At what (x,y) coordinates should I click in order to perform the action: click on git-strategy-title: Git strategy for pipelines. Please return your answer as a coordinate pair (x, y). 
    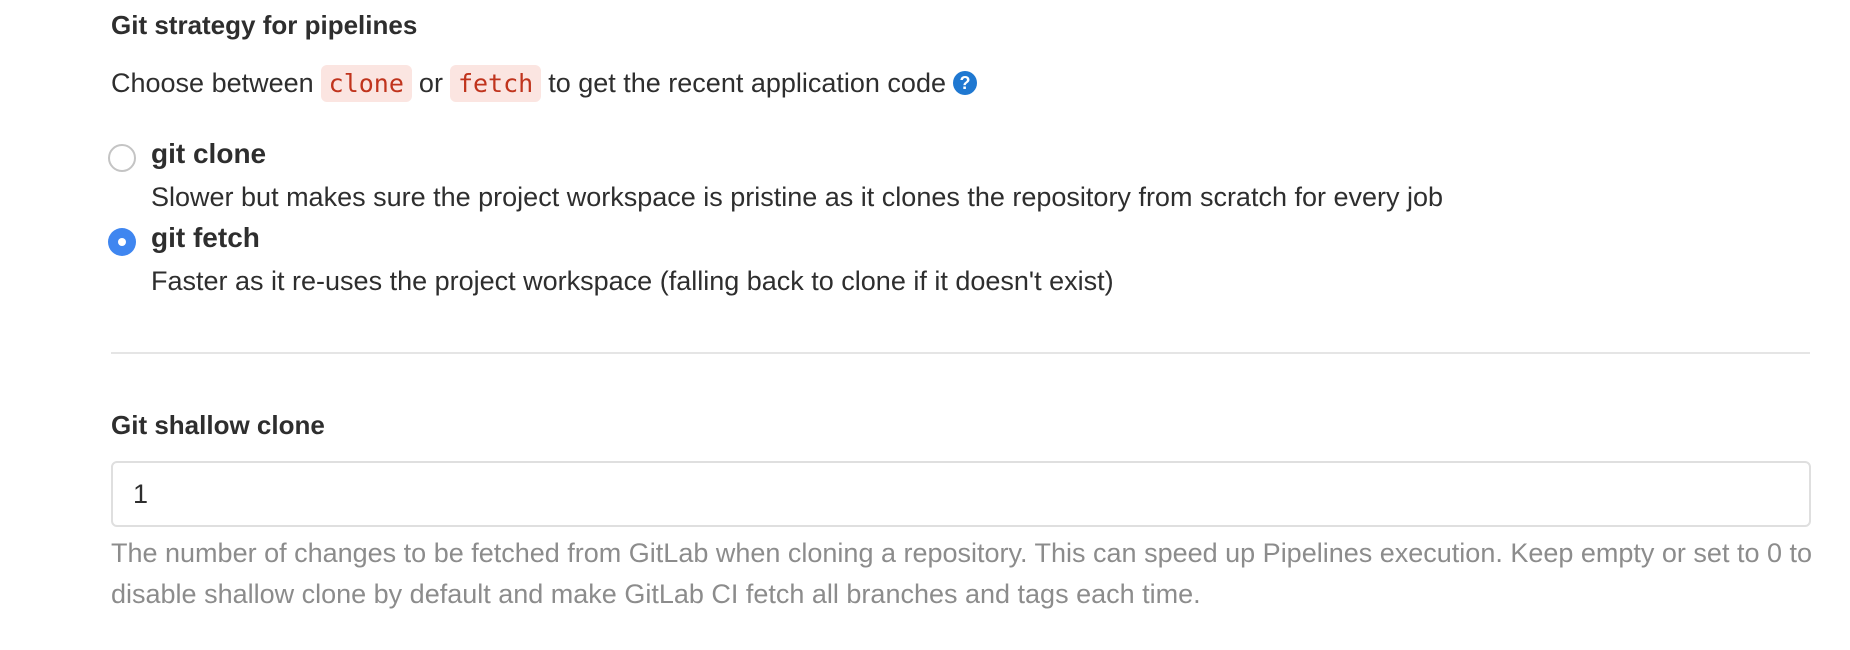
    Looking at the image, I should click on (264, 25).